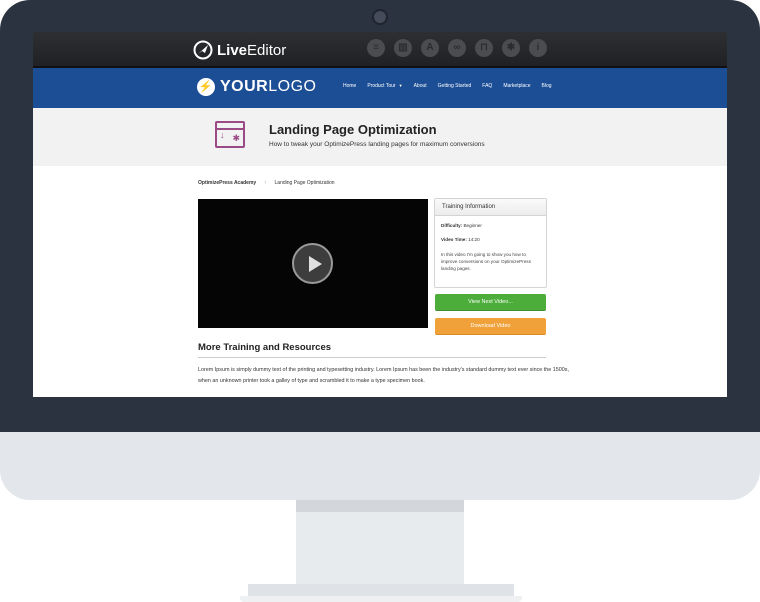 Image resolution: width=760 pixels, height=602 pixels. I want to click on nav-marketplace: Marketplace, so click(516, 86).